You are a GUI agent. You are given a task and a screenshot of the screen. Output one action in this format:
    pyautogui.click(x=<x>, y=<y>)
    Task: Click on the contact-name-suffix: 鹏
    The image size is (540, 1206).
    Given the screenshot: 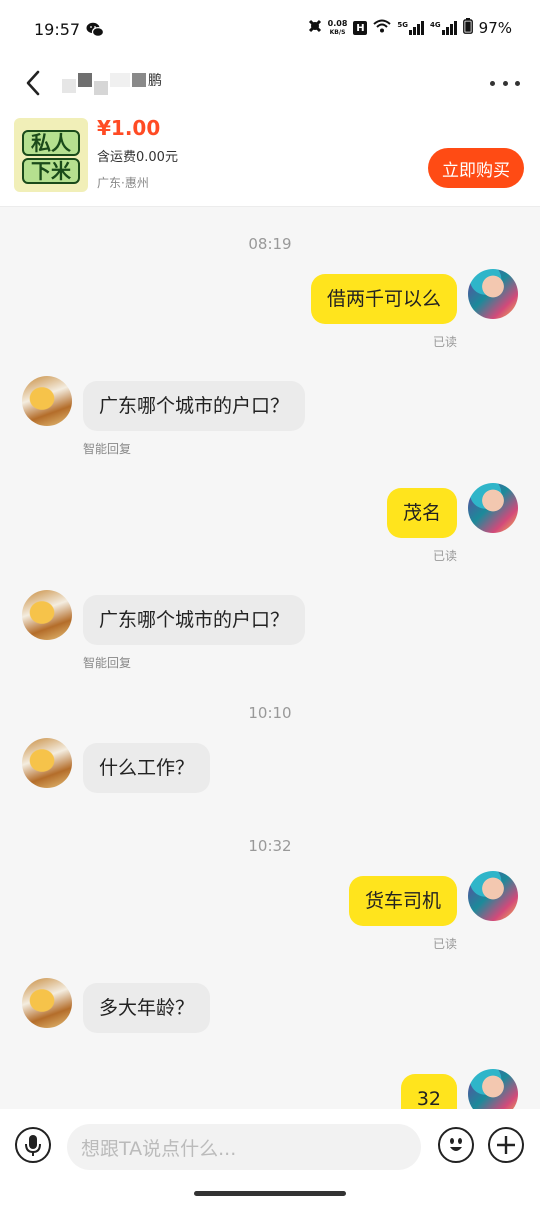 What is the action you would take?
    pyautogui.click(x=155, y=81)
    